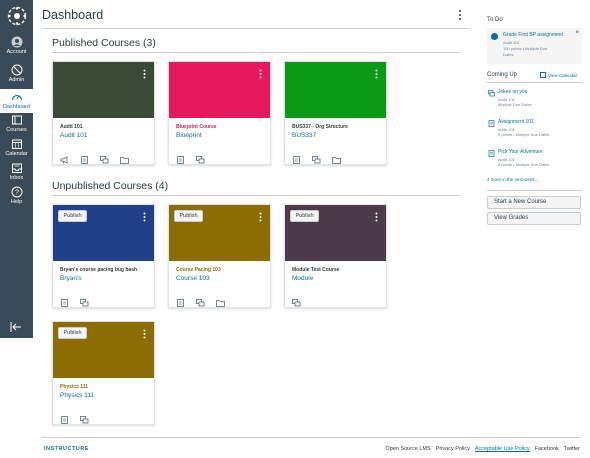 This screenshot has width=590, height=458. What do you see at coordinates (16, 150) in the screenshot?
I see `nav-calendar: Calendar` at bounding box center [16, 150].